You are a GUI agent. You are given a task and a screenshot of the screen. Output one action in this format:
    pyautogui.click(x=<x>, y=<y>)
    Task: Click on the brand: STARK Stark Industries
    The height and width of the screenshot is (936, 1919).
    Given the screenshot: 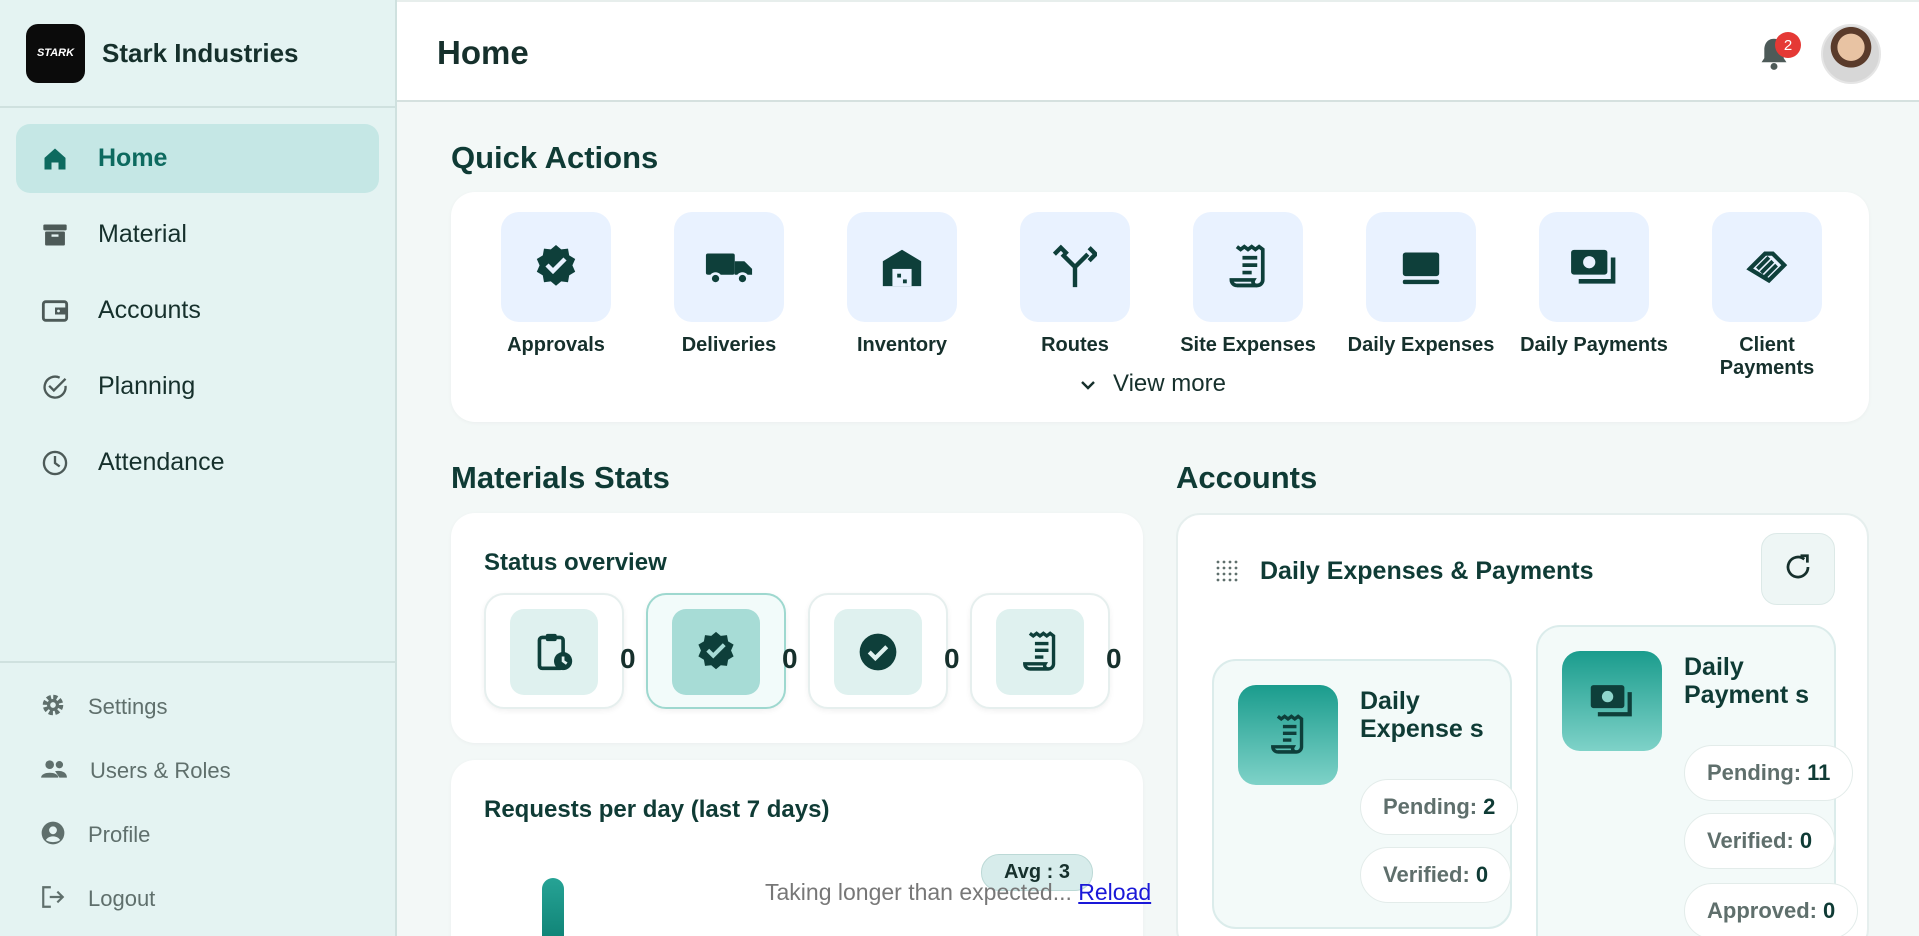 What is the action you would take?
    pyautogui.click(x=197, y=54)
    